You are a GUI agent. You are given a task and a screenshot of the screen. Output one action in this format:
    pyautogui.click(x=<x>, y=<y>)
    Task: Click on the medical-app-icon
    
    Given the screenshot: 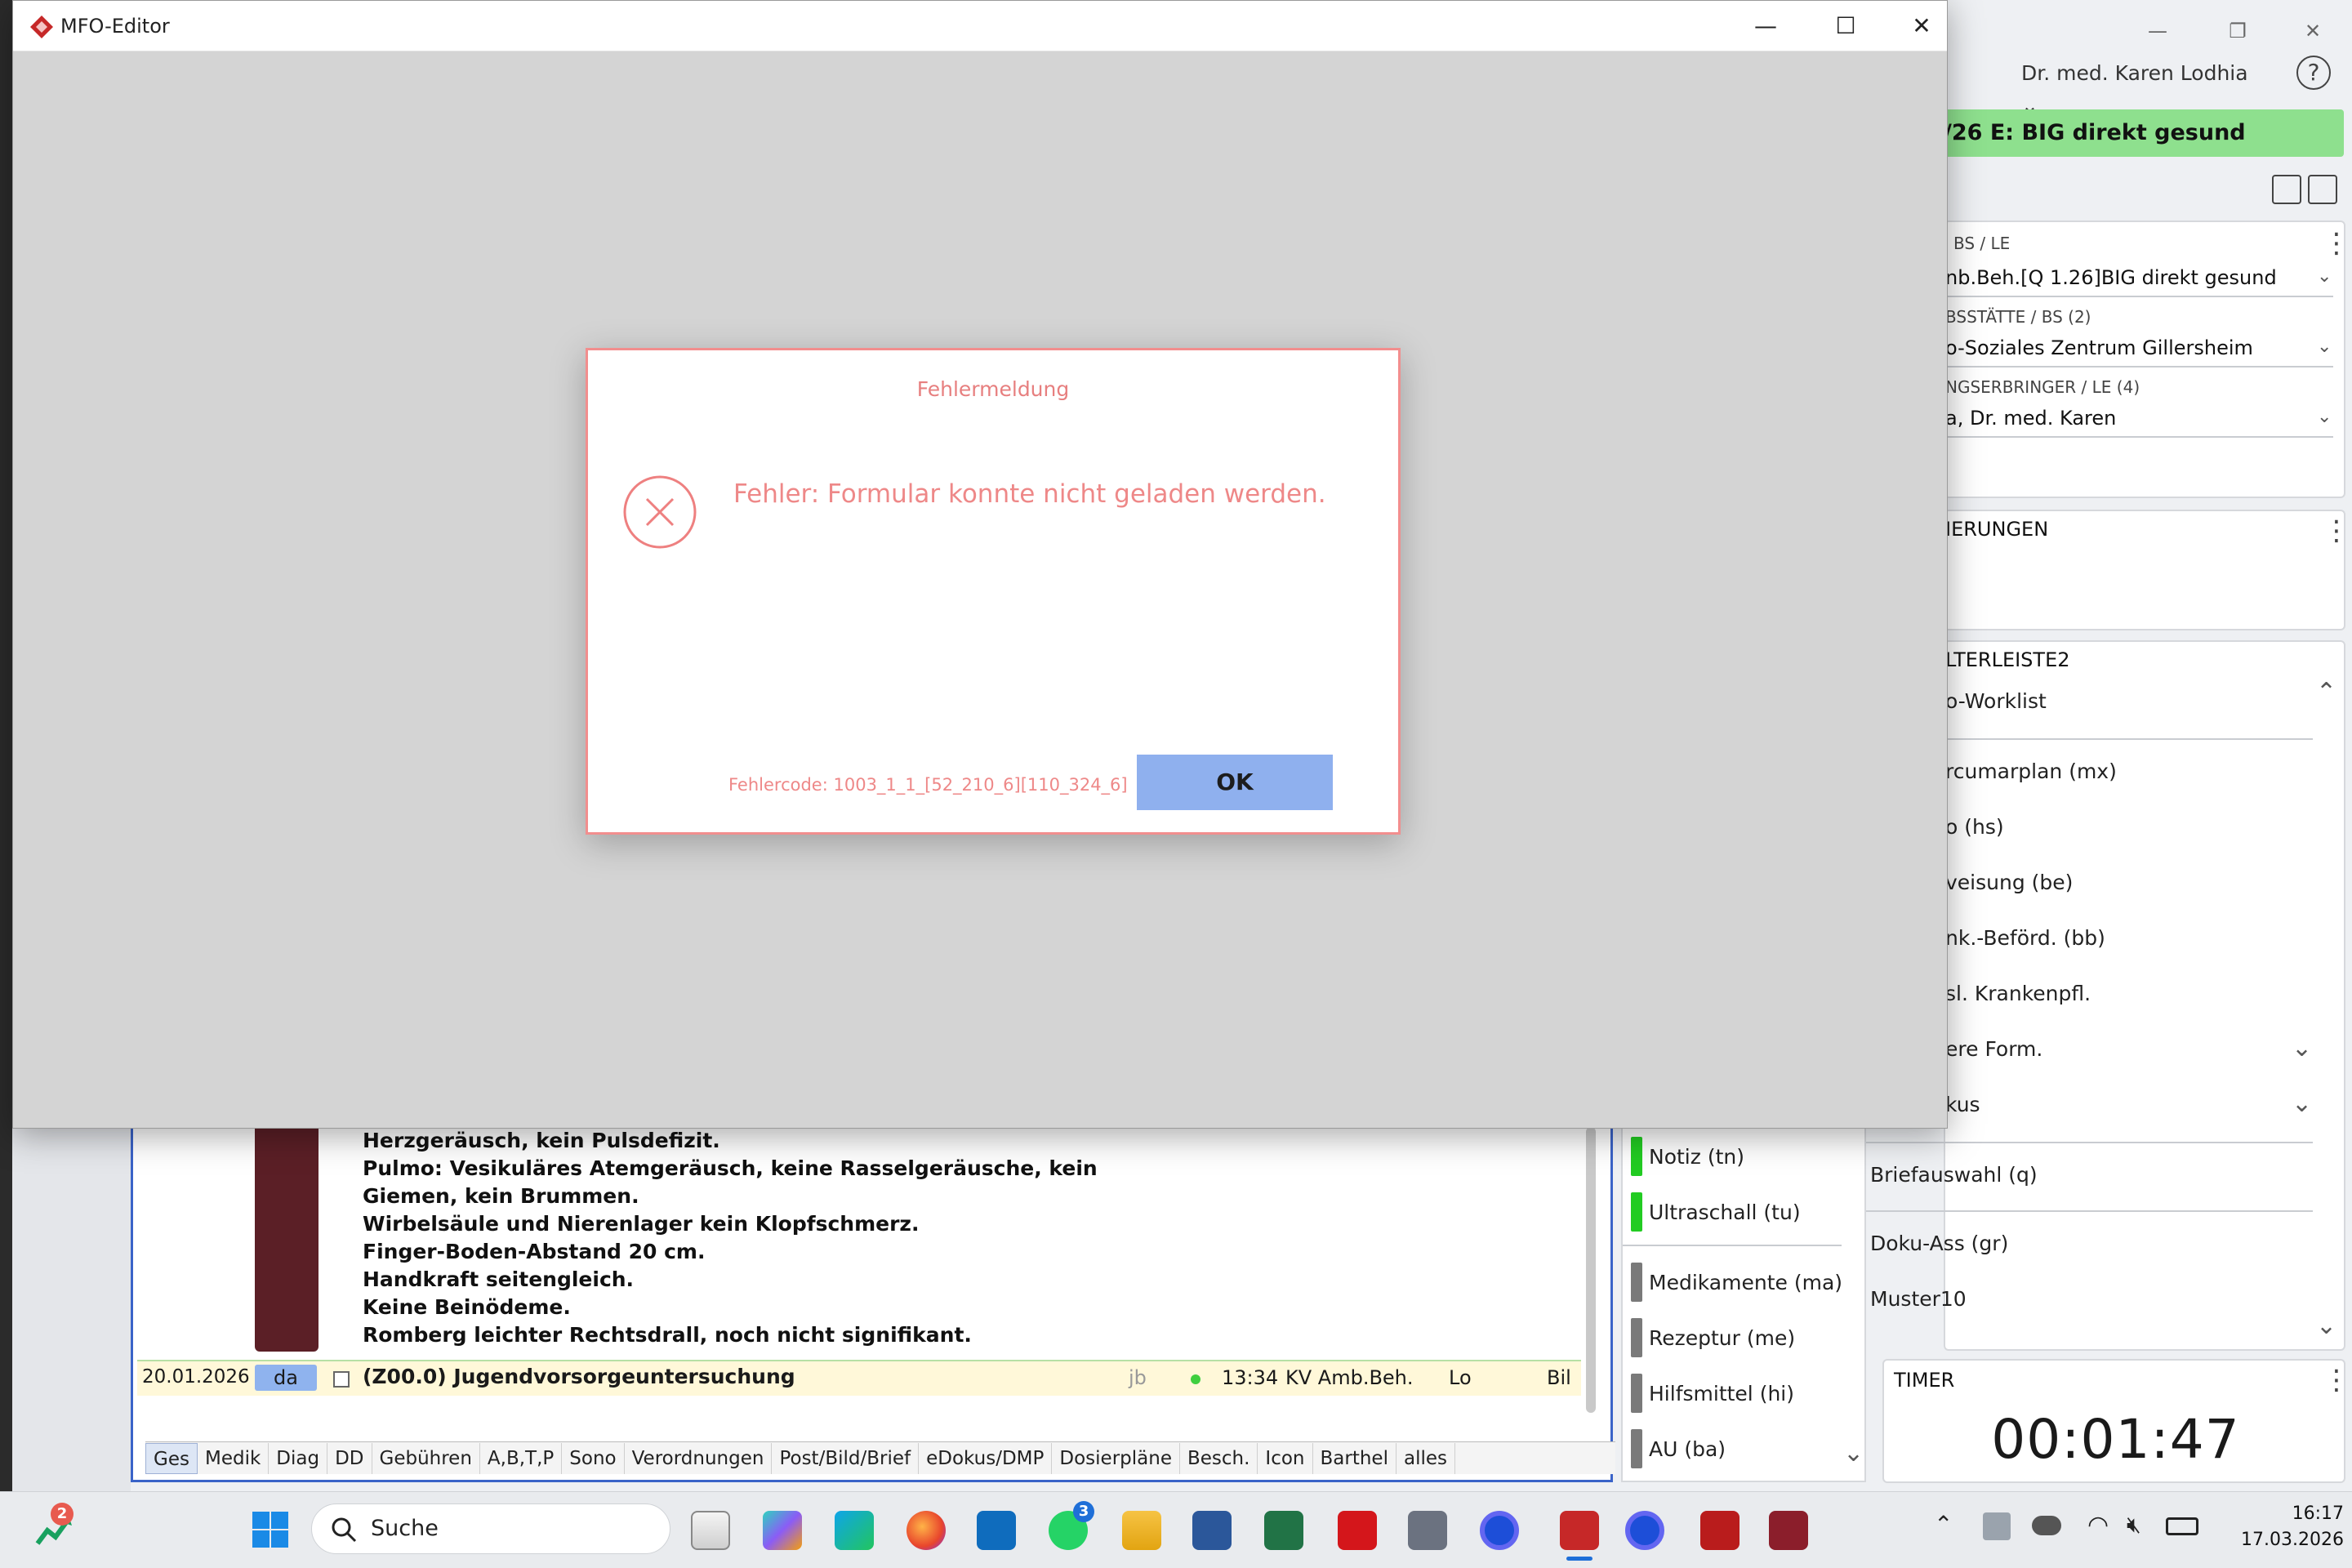 What is the action you would take?
    pyautogui.click(x=1579, y=1530)
    